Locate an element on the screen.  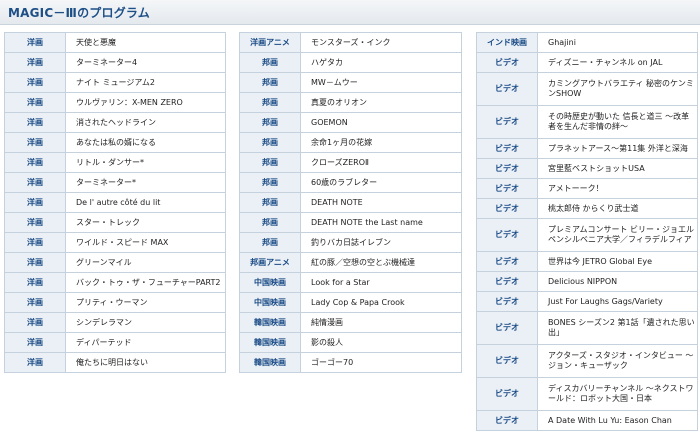
program-row: 邦画 DEATH NOTE the Last name is located at coordinates (350, 222).